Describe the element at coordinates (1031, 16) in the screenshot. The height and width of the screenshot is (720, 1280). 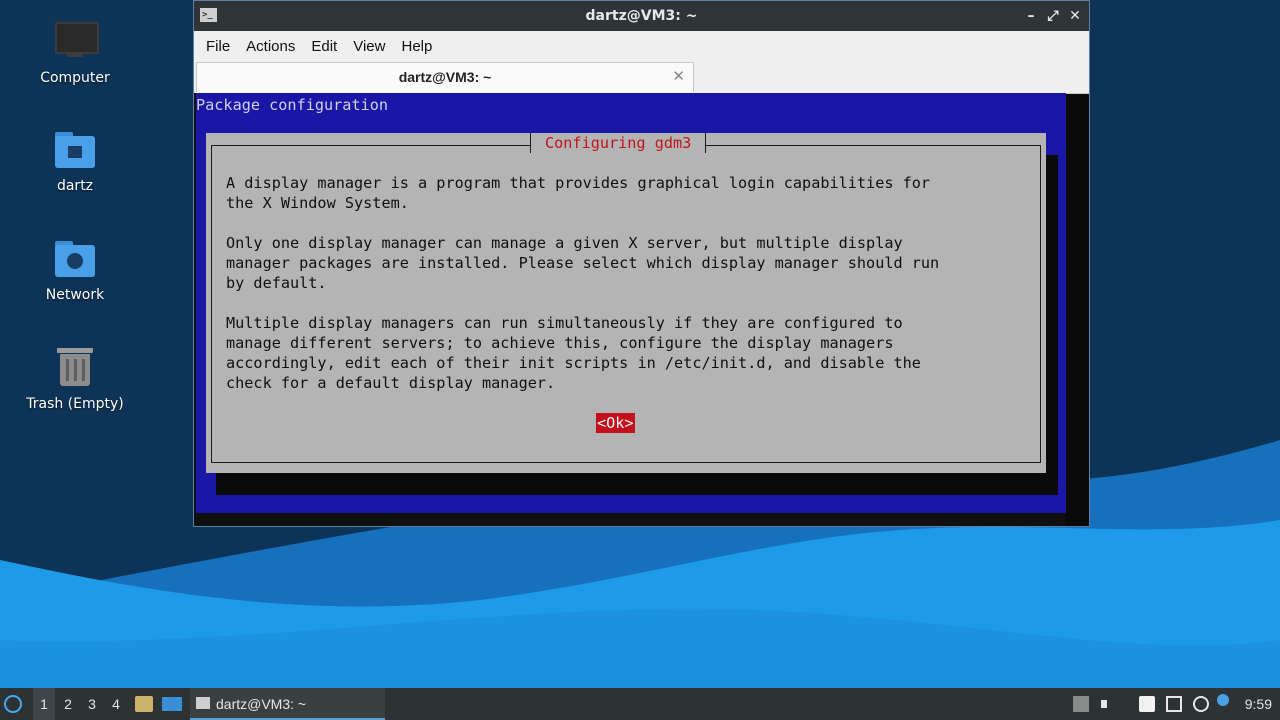
I see `minimize-button: –` at that location.